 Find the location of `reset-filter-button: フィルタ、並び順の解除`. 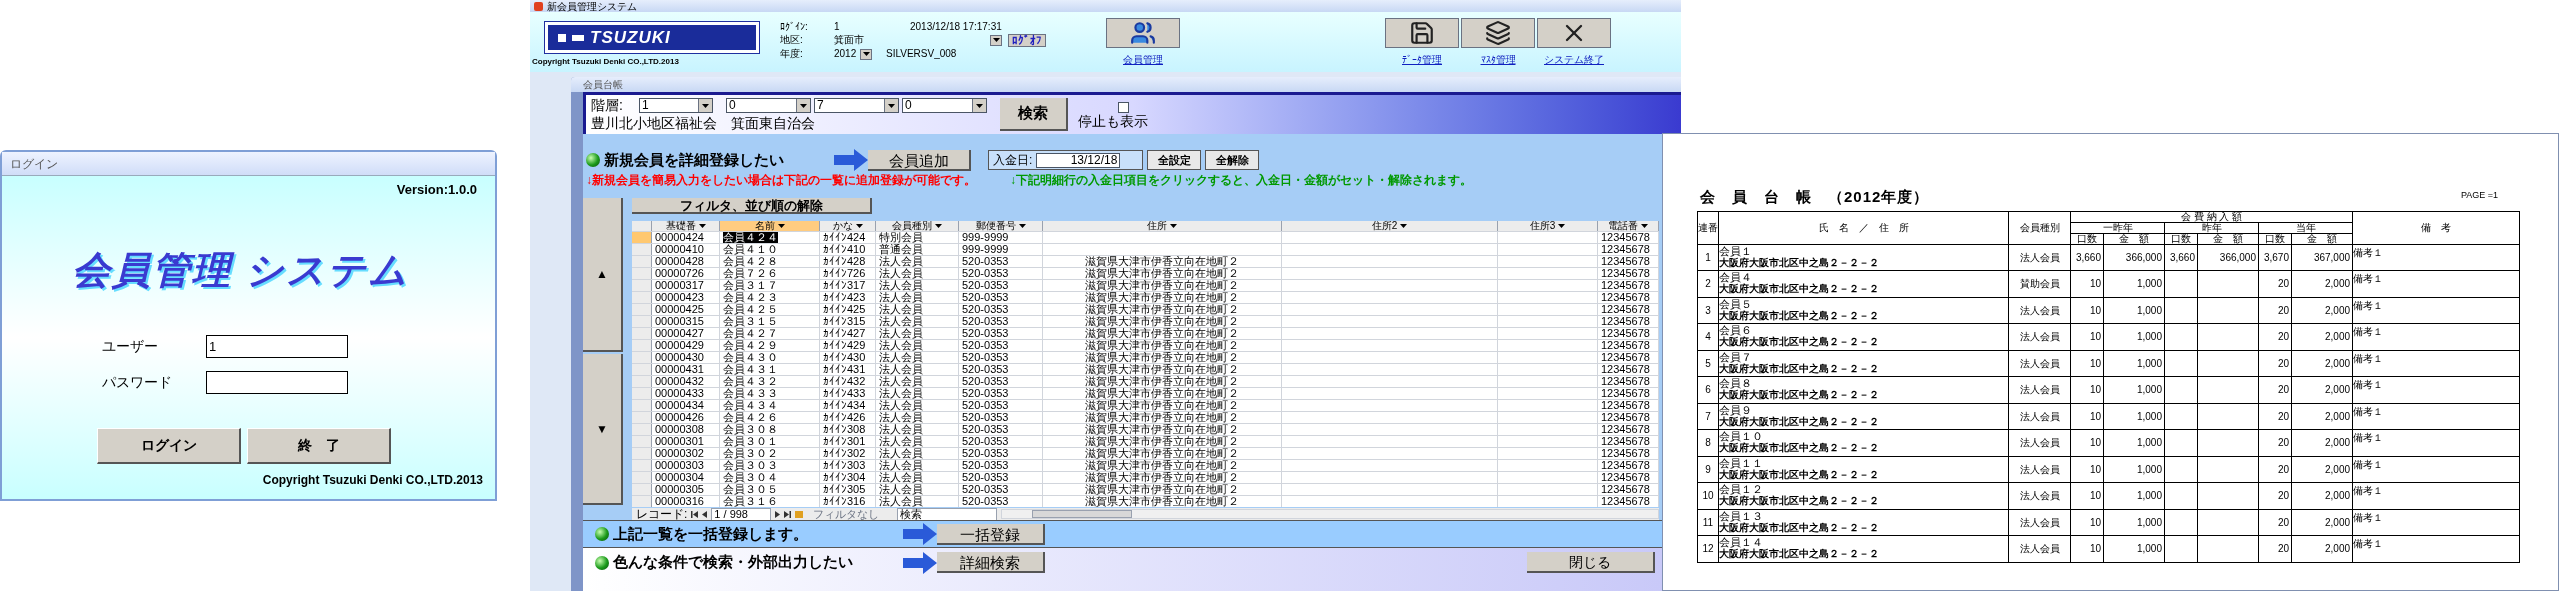

reset-filter-button: フィルタ、並び順の解除 is located at coordinates (752, 206).